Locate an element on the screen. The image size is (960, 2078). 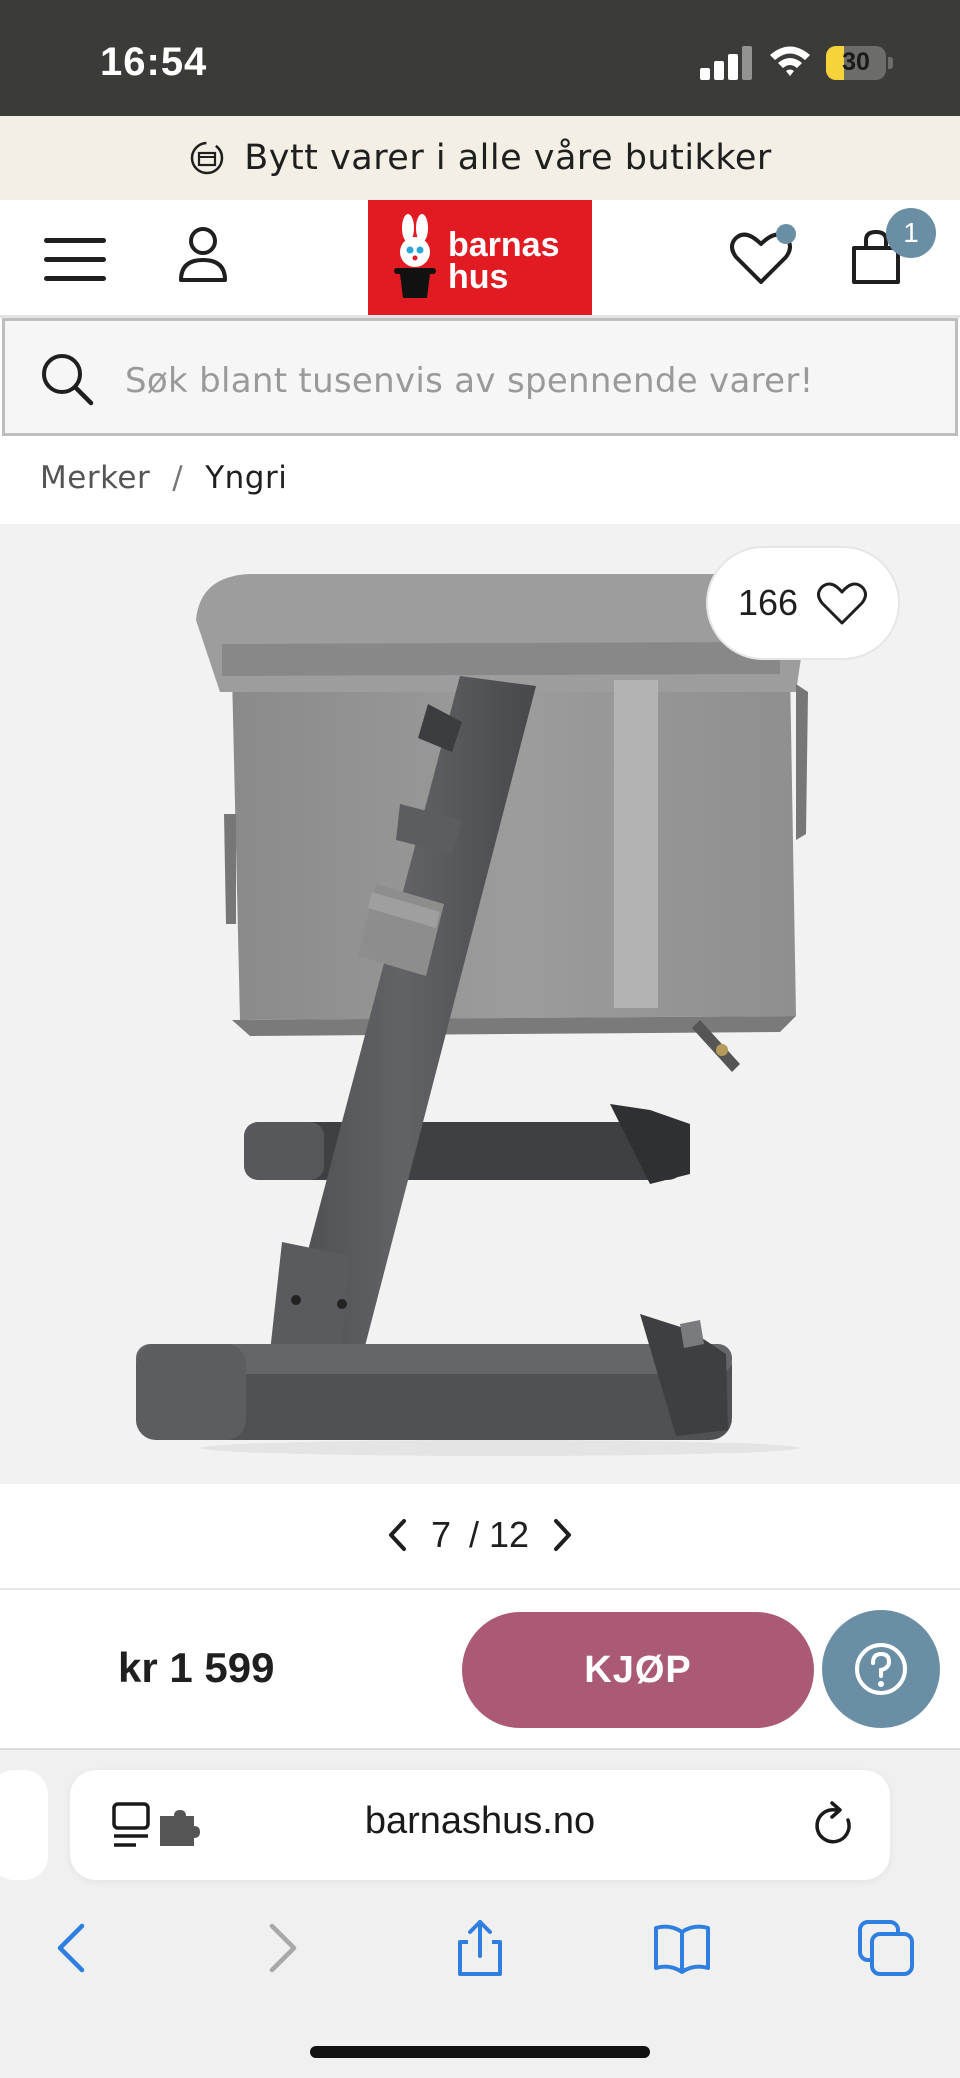
breadcrumb: Merker / Yngri is located at coordinates (163, 478).